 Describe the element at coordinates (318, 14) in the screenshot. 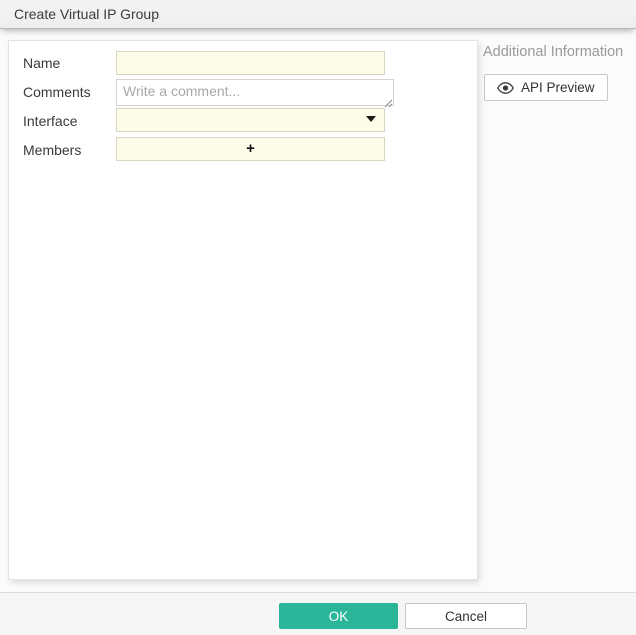

I see `dialog-titlebar: Create Virtual IP Group` at that location.